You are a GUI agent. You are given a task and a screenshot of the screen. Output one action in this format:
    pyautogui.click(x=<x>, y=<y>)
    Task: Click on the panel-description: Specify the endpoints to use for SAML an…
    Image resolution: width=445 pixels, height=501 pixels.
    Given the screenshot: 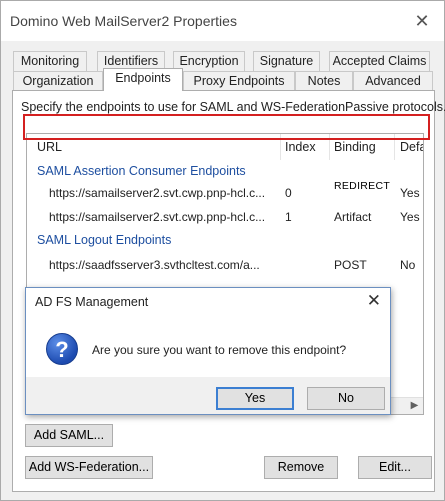 What is the action you would take?
    pyautogui.click(x=233, y=107)
    